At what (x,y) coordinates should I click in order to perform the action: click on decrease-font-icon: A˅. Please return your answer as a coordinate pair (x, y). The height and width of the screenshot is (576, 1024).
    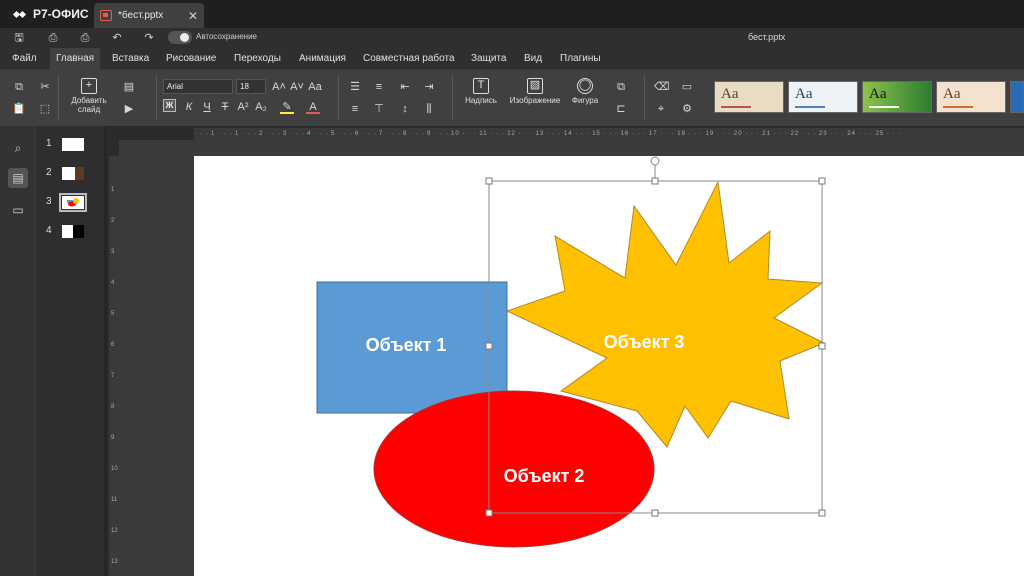
    Looking at the image, I should click on (297, 87).